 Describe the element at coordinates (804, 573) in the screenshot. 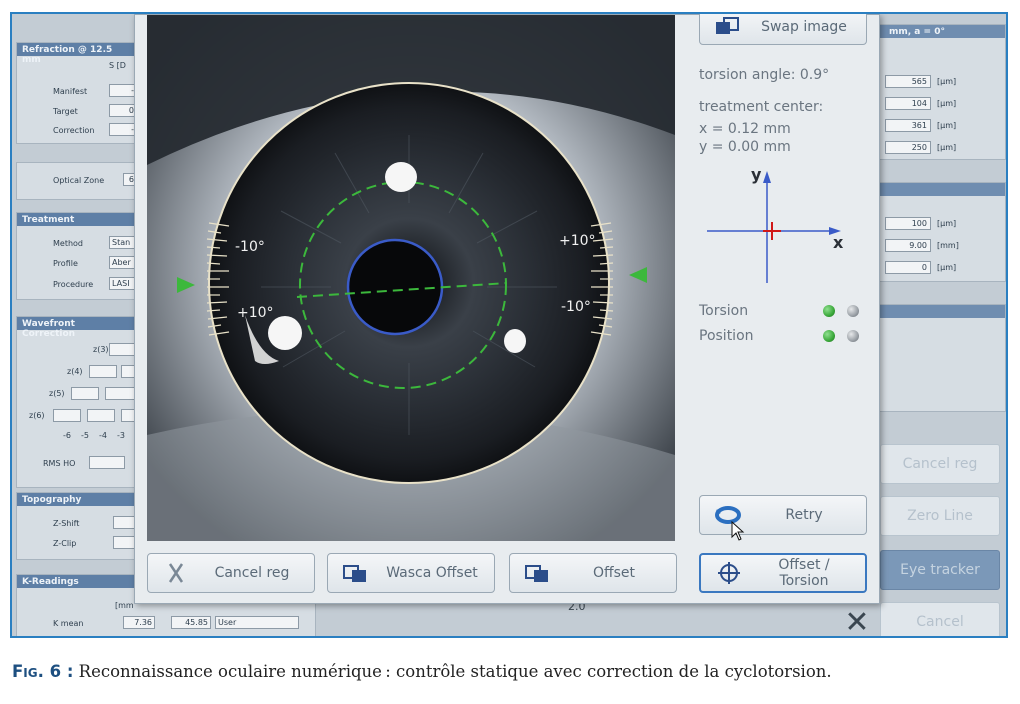

I see `offset-torsion-label: Offset / Torsion` at that location.